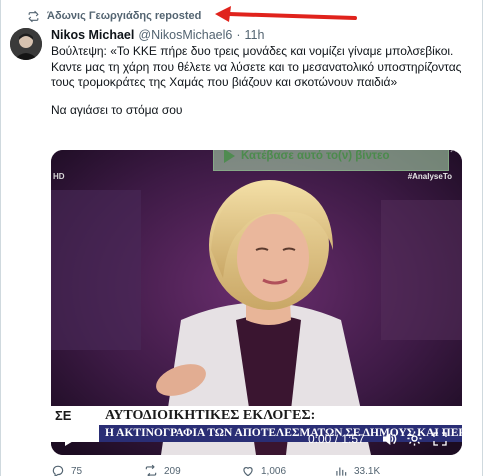 Image resolution: width=483 pixels, height=476 pixels. Describe the element at coordinates (455, 153) in the screenshot. I see `banner-close-icon: ✕` at that location.